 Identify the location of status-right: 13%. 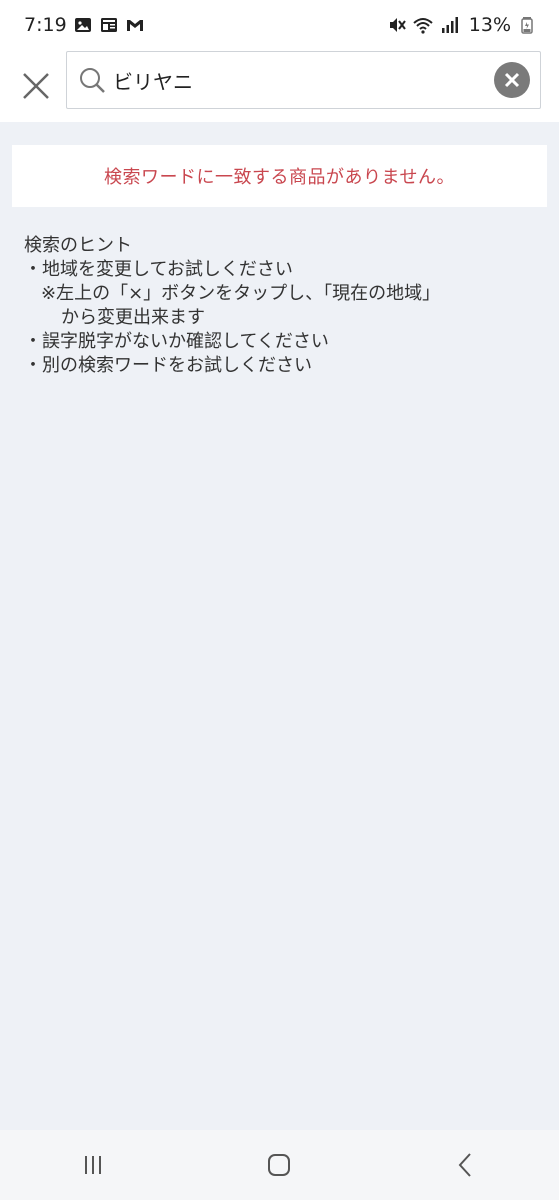
(462, 25).